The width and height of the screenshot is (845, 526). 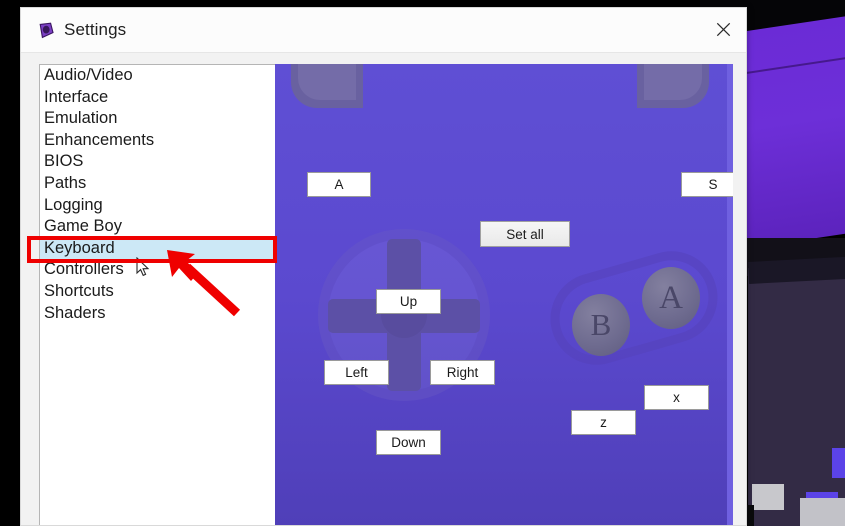 I want to click on binding-value: Up, so click(x=408, y=301).